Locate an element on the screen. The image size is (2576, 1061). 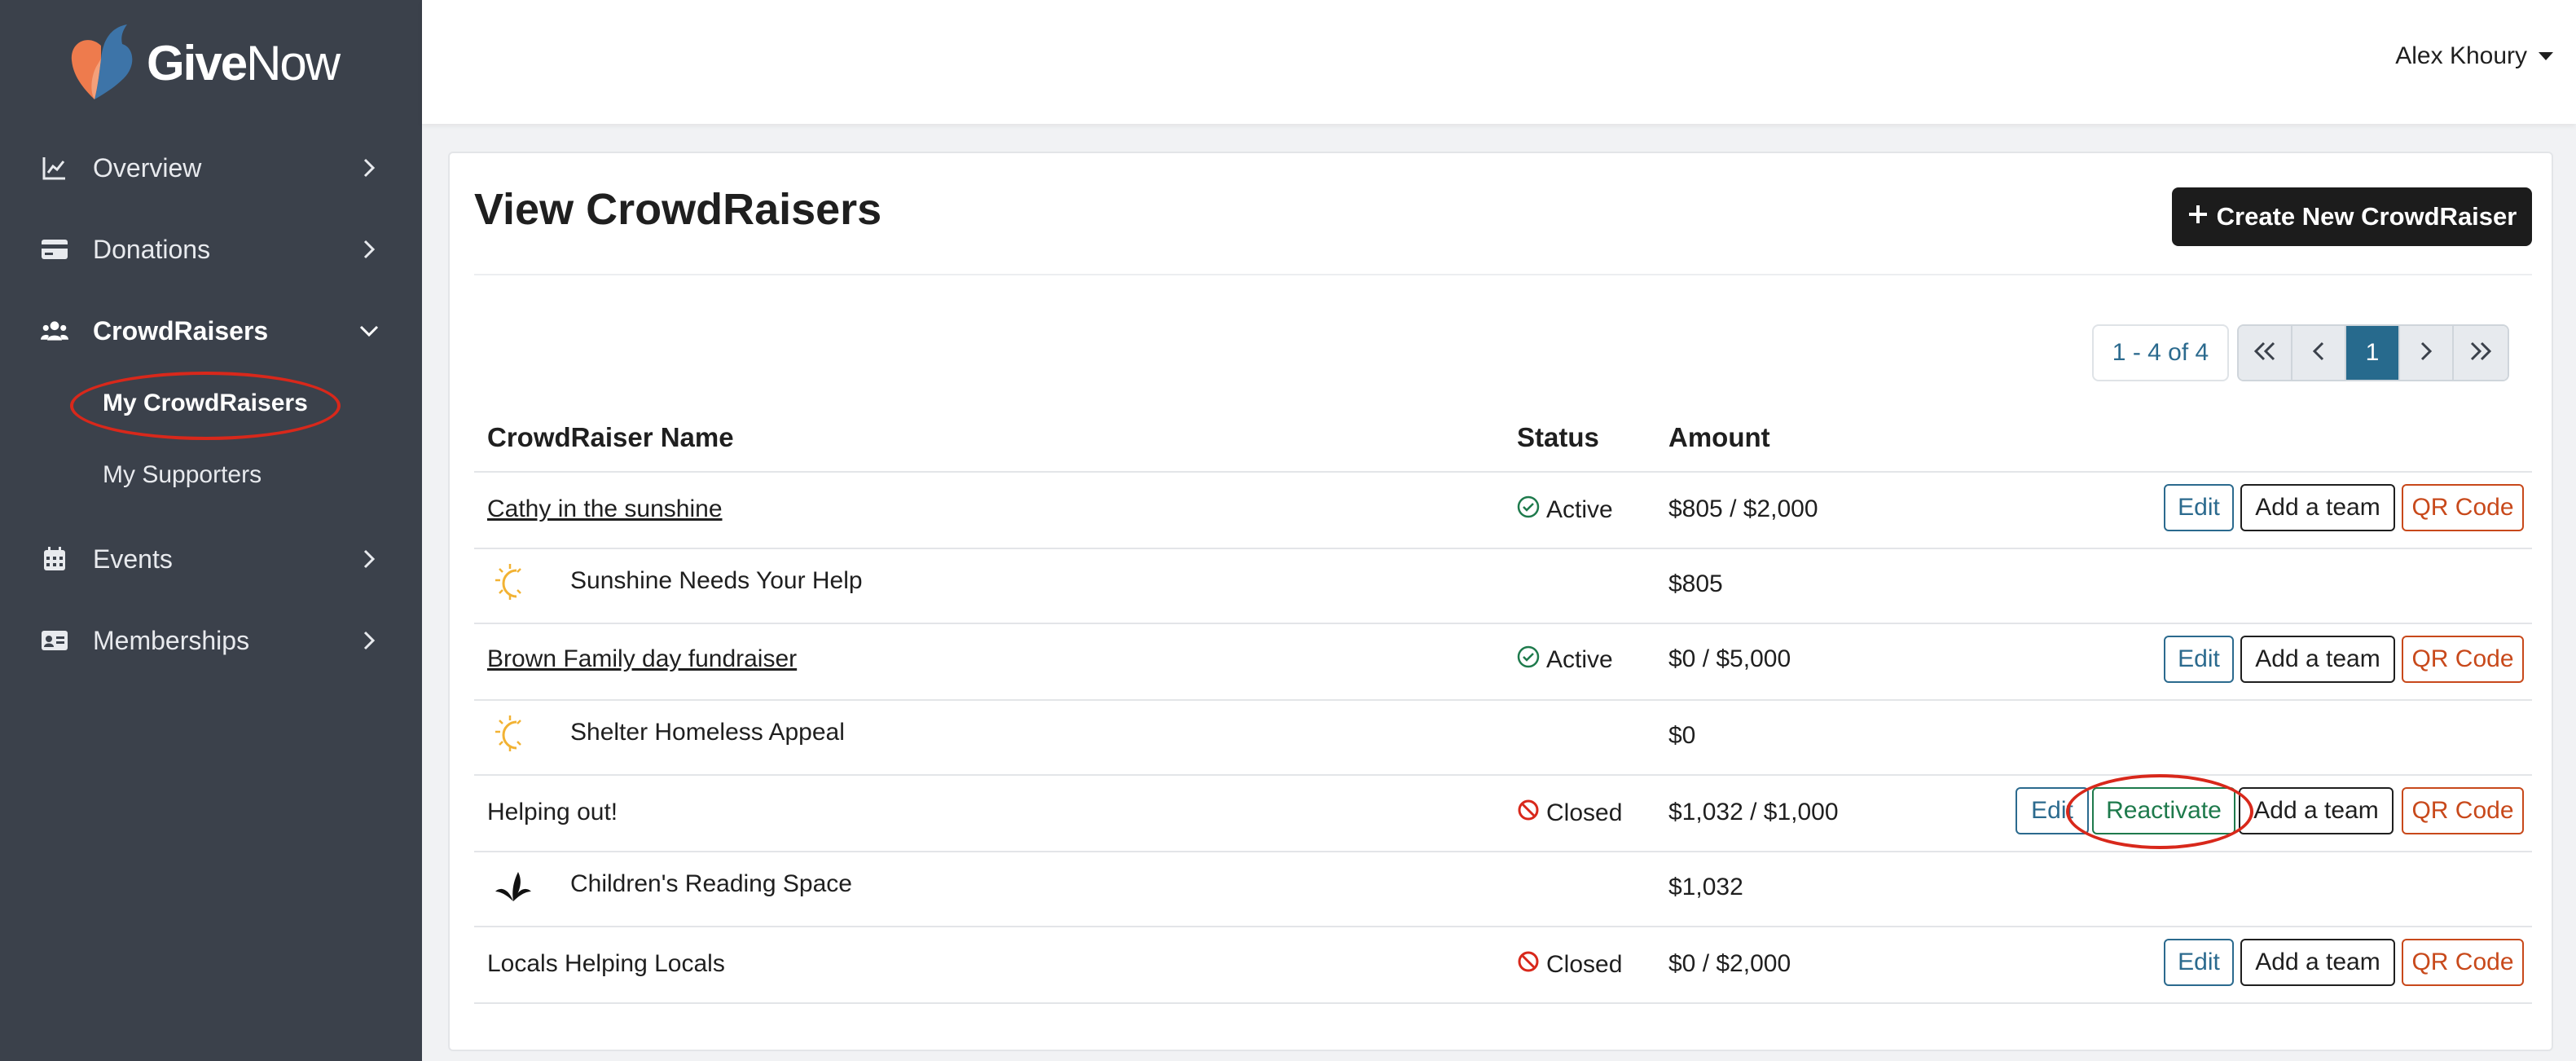
chevron-down-icon is located at coordinates (369, 330).